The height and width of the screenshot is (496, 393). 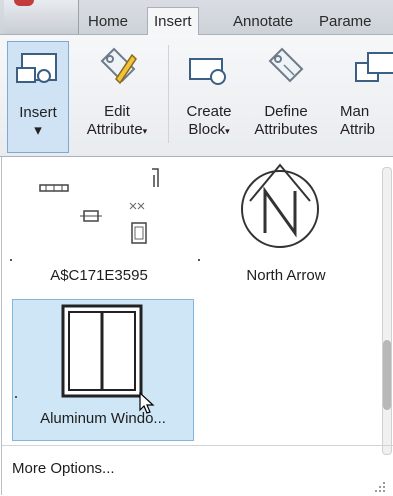 I want to click on tab-annotate: Annotate, so click(x=263, y=21).